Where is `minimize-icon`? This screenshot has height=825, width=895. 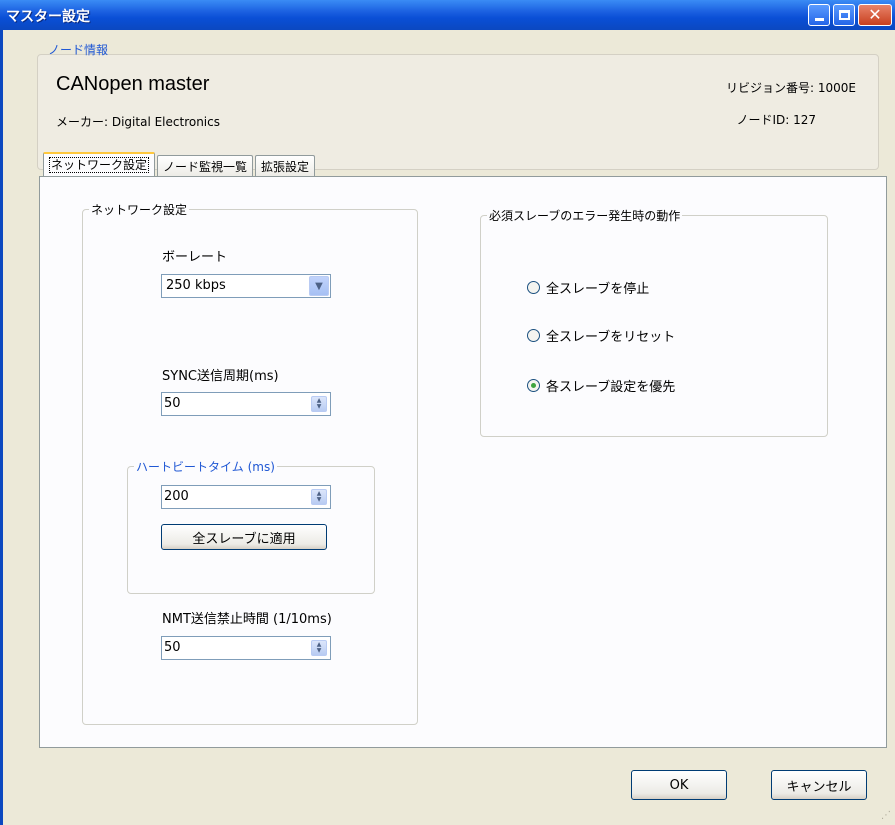
minimize-icon is located at coordinates (819, 19).